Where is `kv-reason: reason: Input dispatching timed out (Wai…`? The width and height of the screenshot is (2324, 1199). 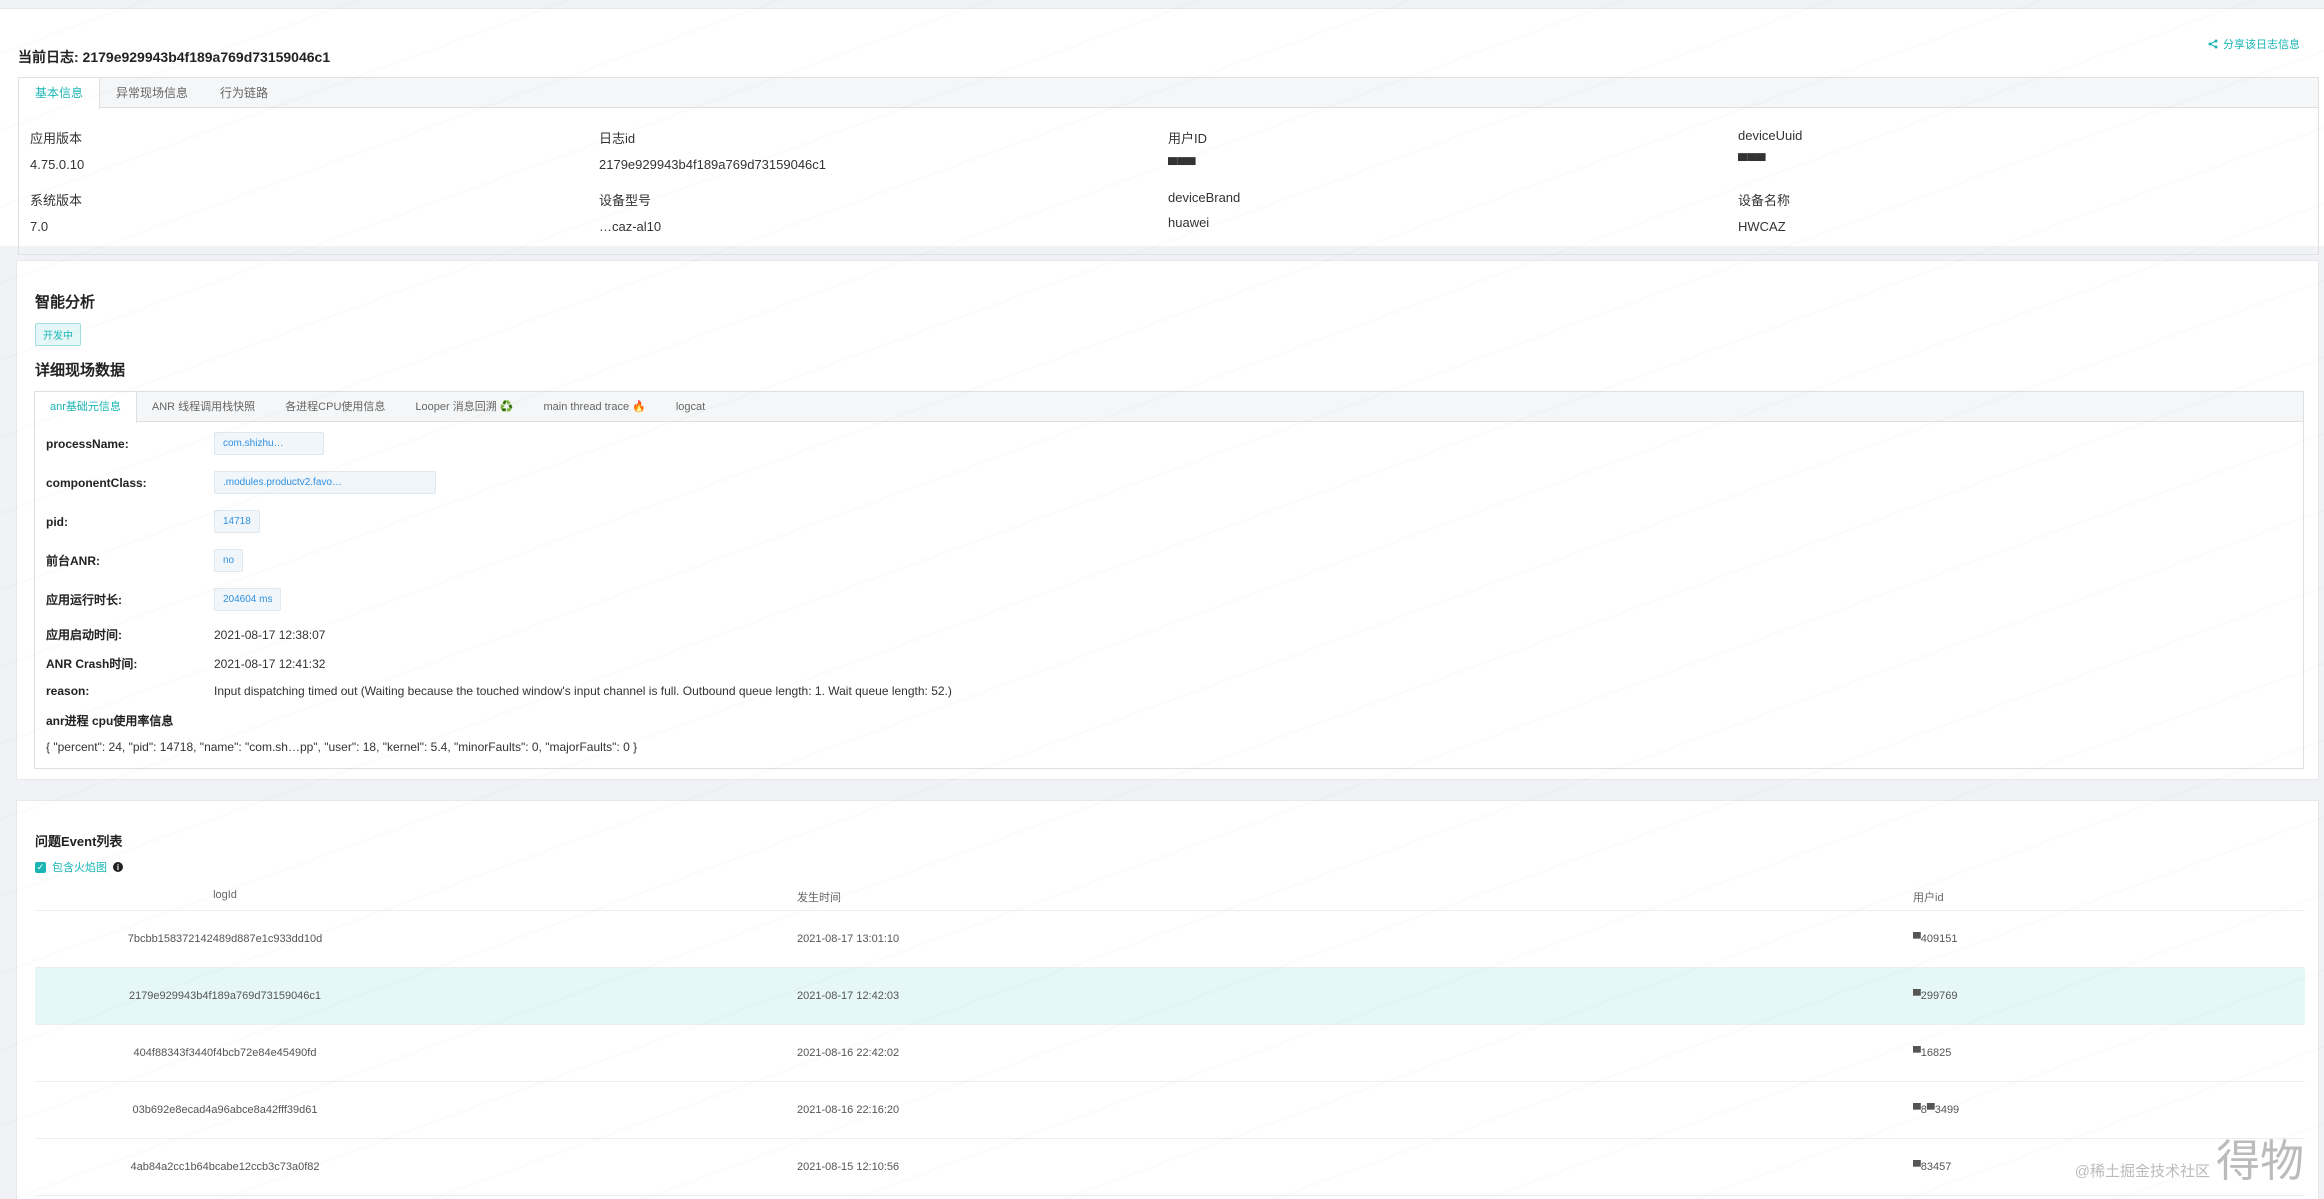 kv-reason: reason: Input dispatching timed out (Wai… is located at coordinates (499, 691).